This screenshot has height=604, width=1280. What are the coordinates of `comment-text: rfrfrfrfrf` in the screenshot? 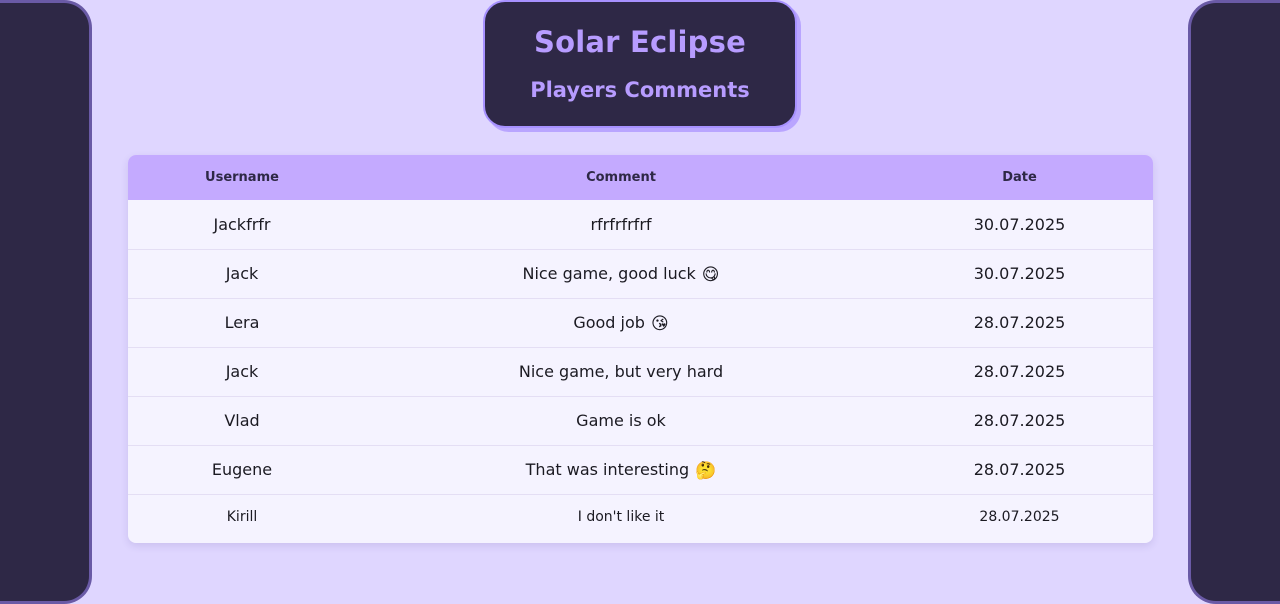 It's located at (621, 224).